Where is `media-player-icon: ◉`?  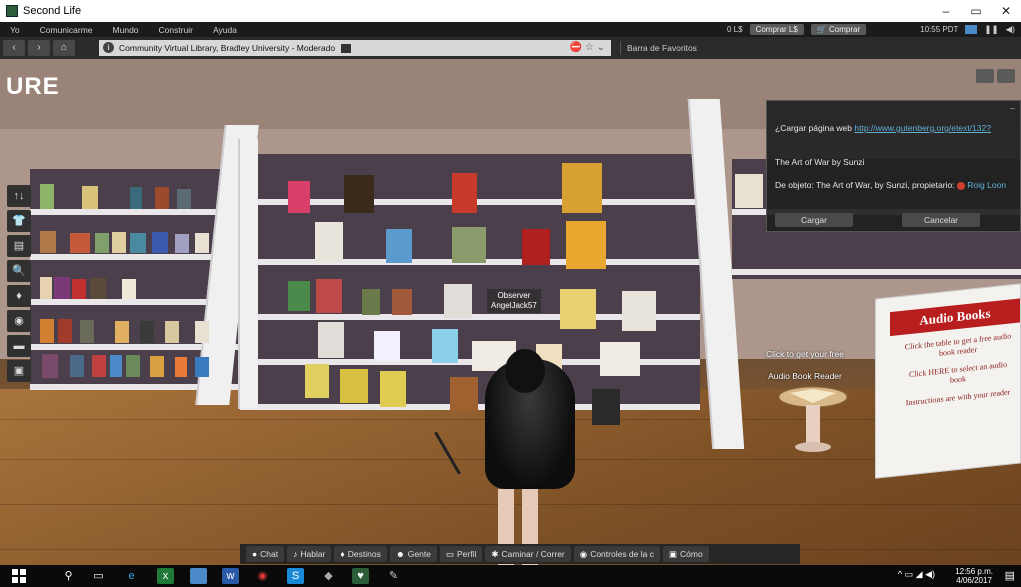
media-player-icon: ◉ is located at coordinates (262, 576).